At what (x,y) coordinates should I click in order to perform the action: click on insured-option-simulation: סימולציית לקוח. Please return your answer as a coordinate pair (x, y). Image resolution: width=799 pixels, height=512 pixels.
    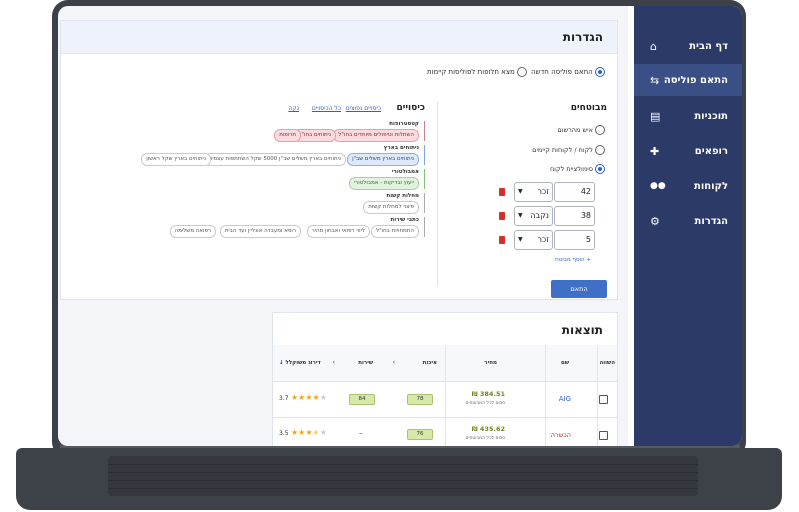
    Looking at the image, I should click on (577, 169).